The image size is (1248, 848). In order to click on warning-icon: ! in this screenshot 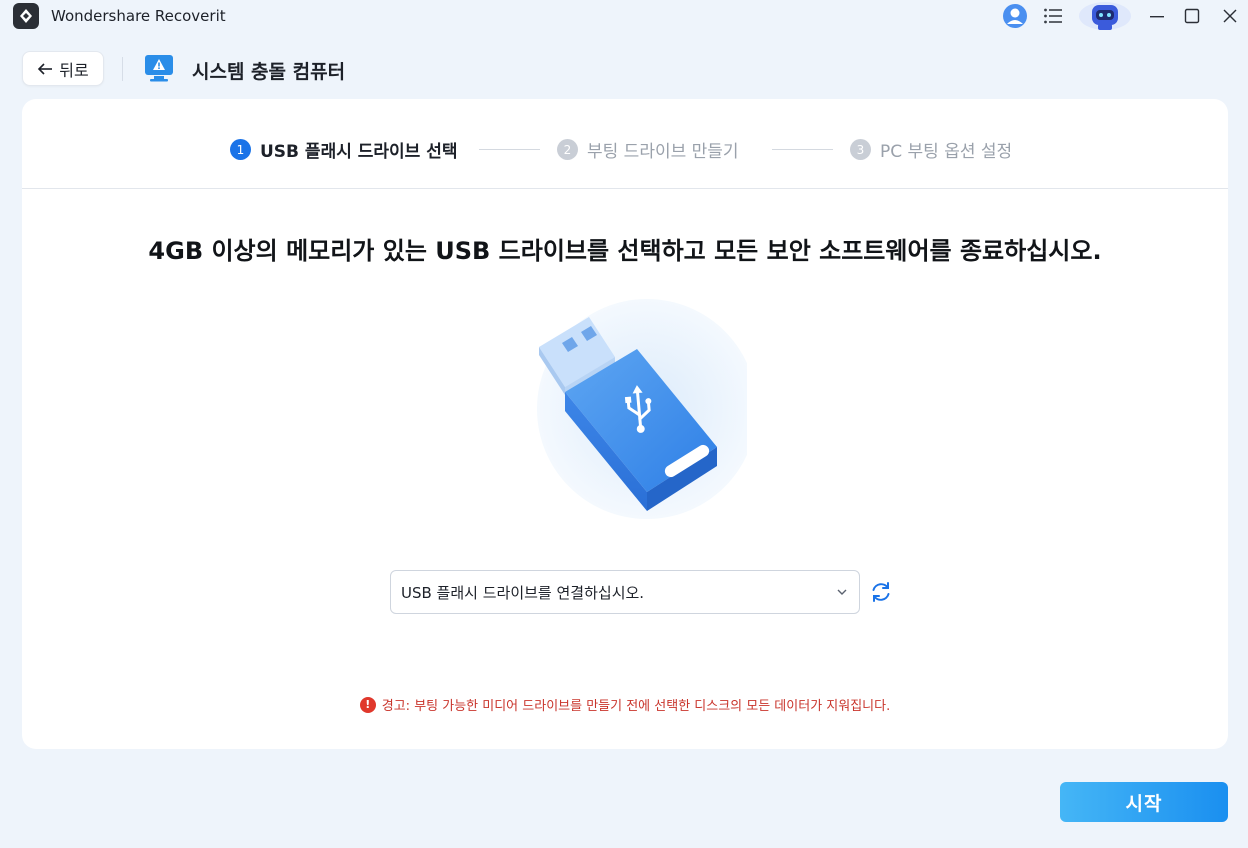, I will do `click(367, 704)`.